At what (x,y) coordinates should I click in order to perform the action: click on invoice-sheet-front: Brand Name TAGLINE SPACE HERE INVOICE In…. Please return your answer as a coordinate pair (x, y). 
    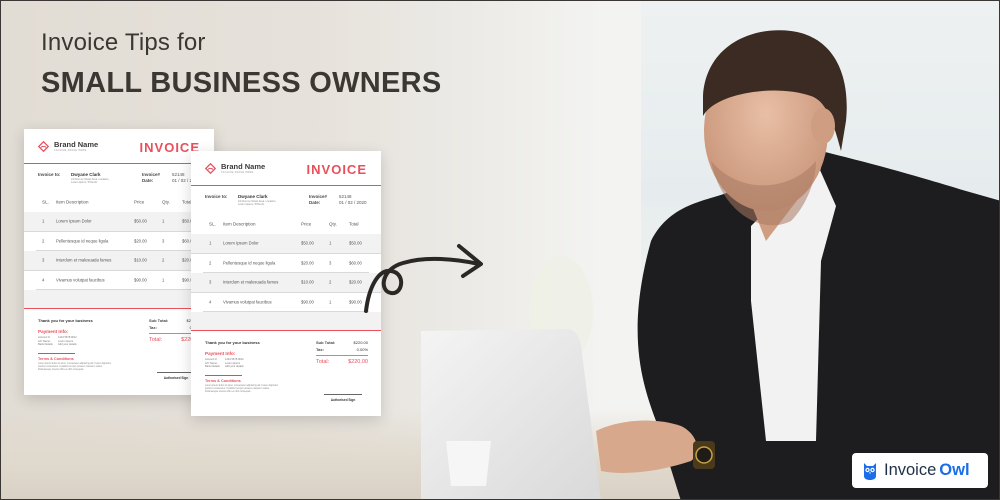
    Looking at the image, I should click on (286, 283).